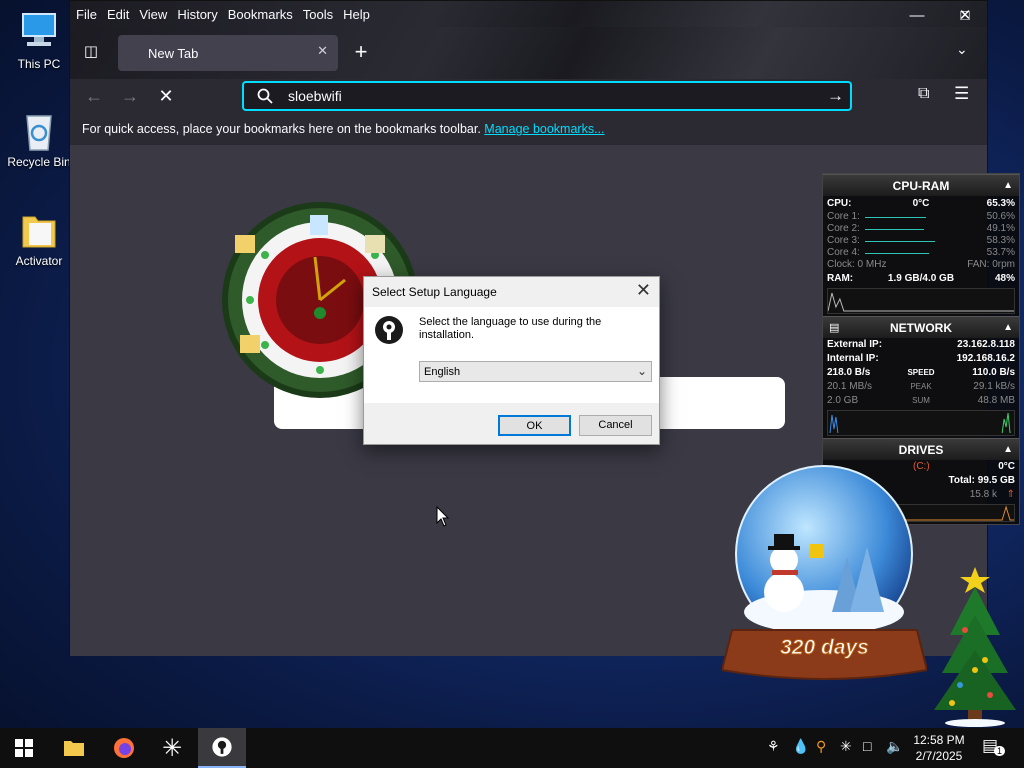  Describe the element at coordinates (986, 344) in the screenshot. I see `external-ip-value: 23.162.8.118` at that location.